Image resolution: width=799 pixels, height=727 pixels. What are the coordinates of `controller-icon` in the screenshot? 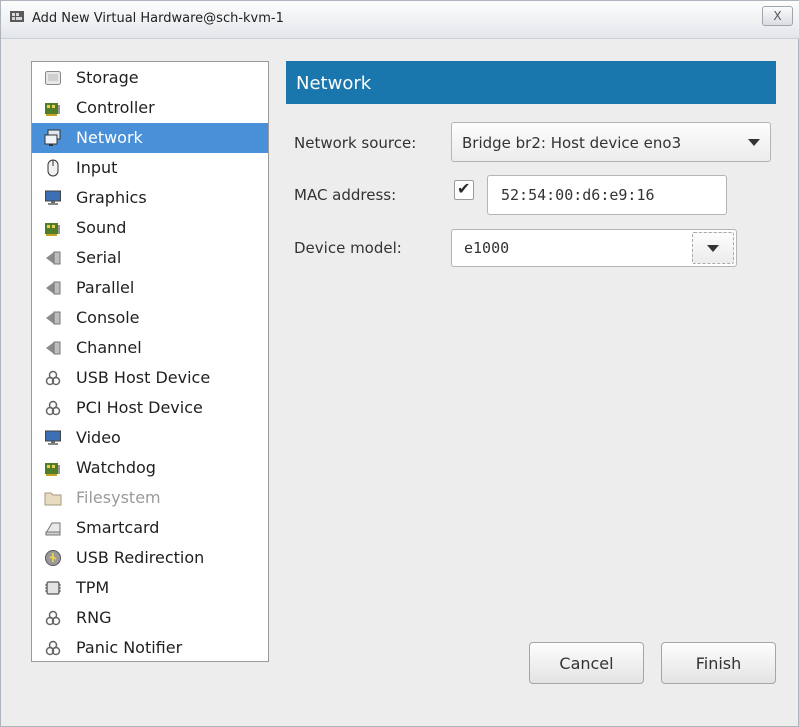 It's located at (52, 109).